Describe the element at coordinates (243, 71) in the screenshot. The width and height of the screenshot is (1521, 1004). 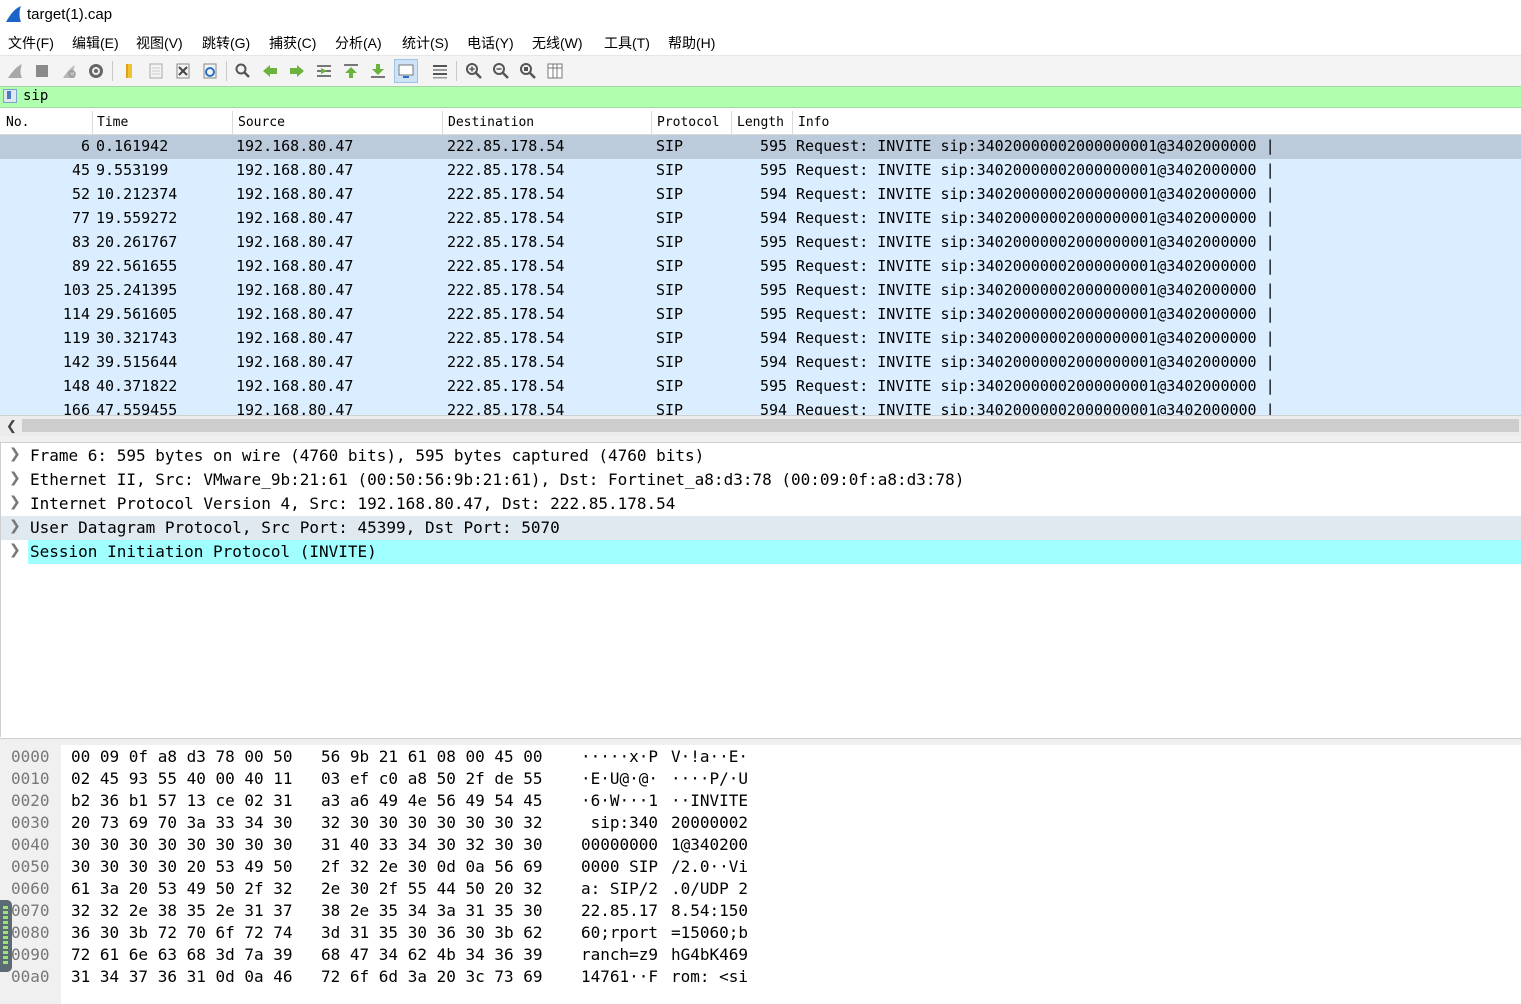
I see `find-icon` at that location.